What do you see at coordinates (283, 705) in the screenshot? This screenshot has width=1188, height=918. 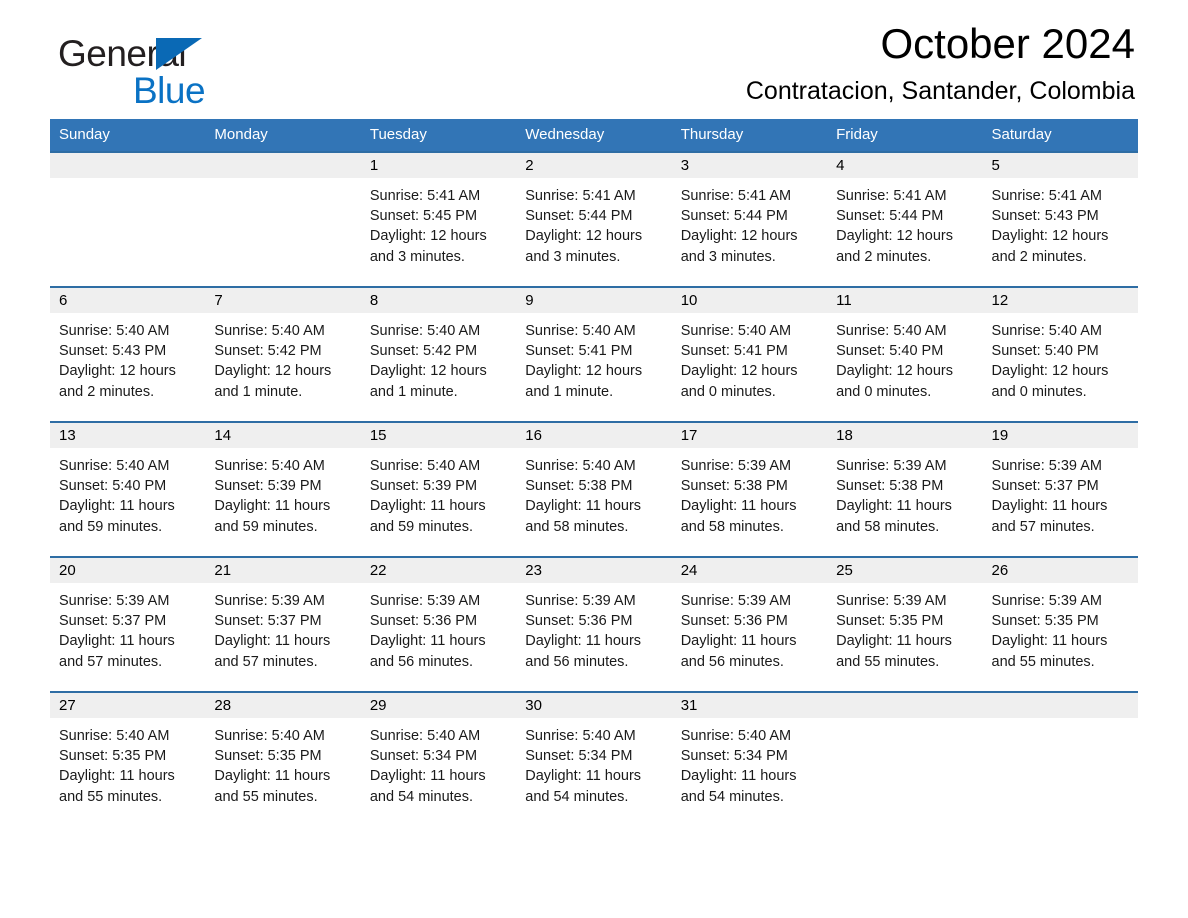 I see `day-number-band: 28` at bounding box center [283, 705].